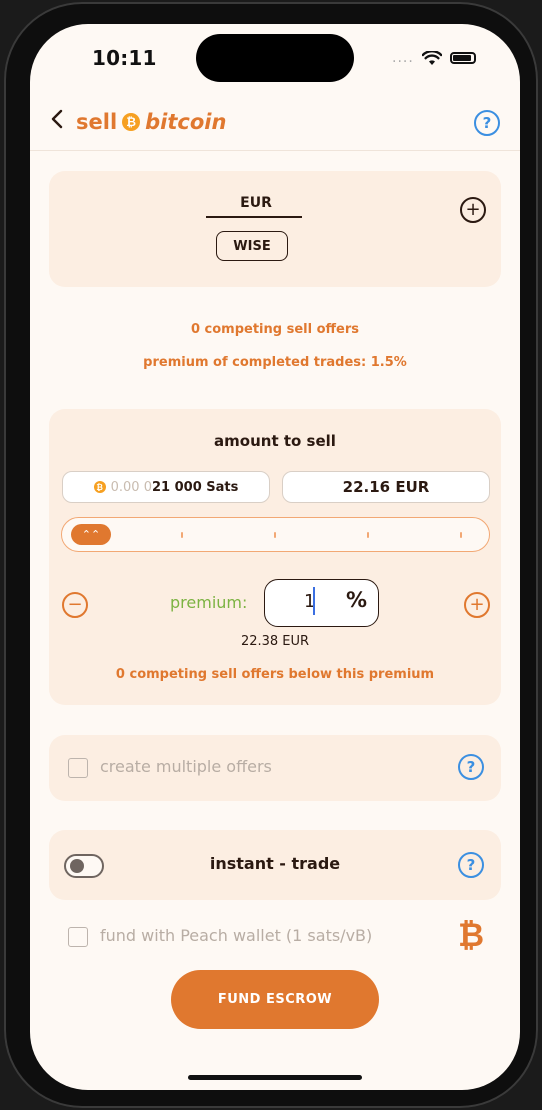  I want to click on currency-label: EUR, so click(256, 203).